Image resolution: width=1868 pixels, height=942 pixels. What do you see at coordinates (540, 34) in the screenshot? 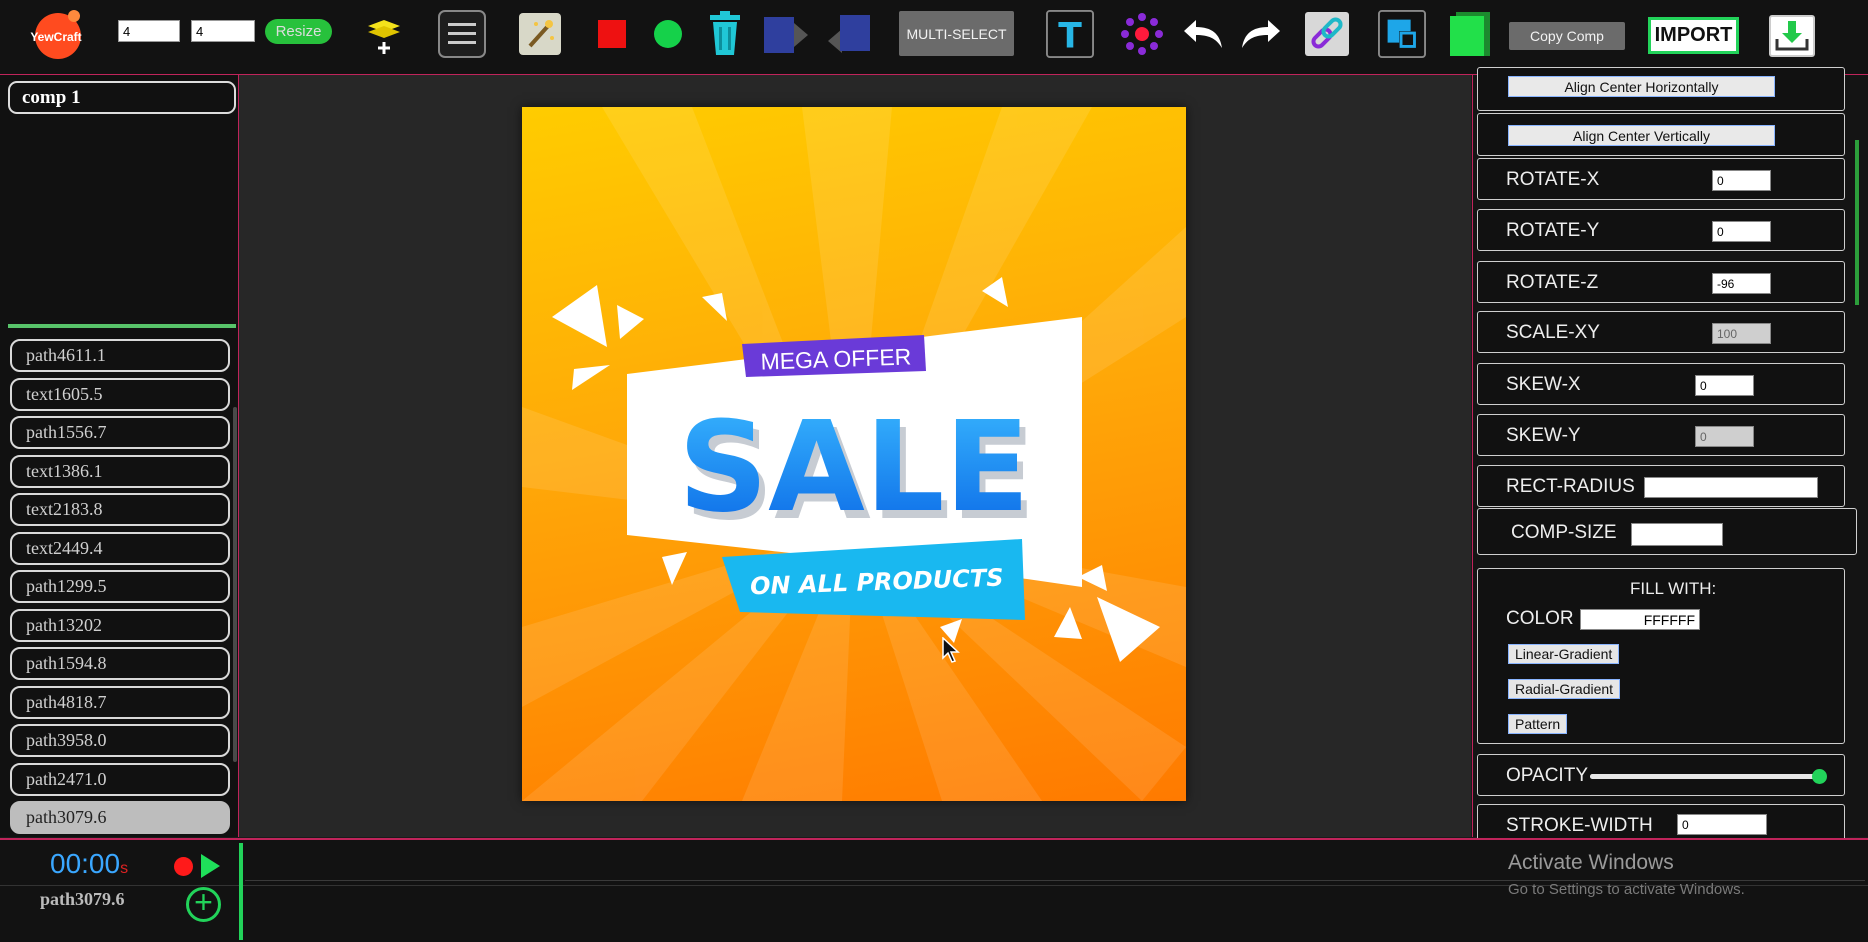
I see `magic-wand-icon` at bounding box center [540, 34].